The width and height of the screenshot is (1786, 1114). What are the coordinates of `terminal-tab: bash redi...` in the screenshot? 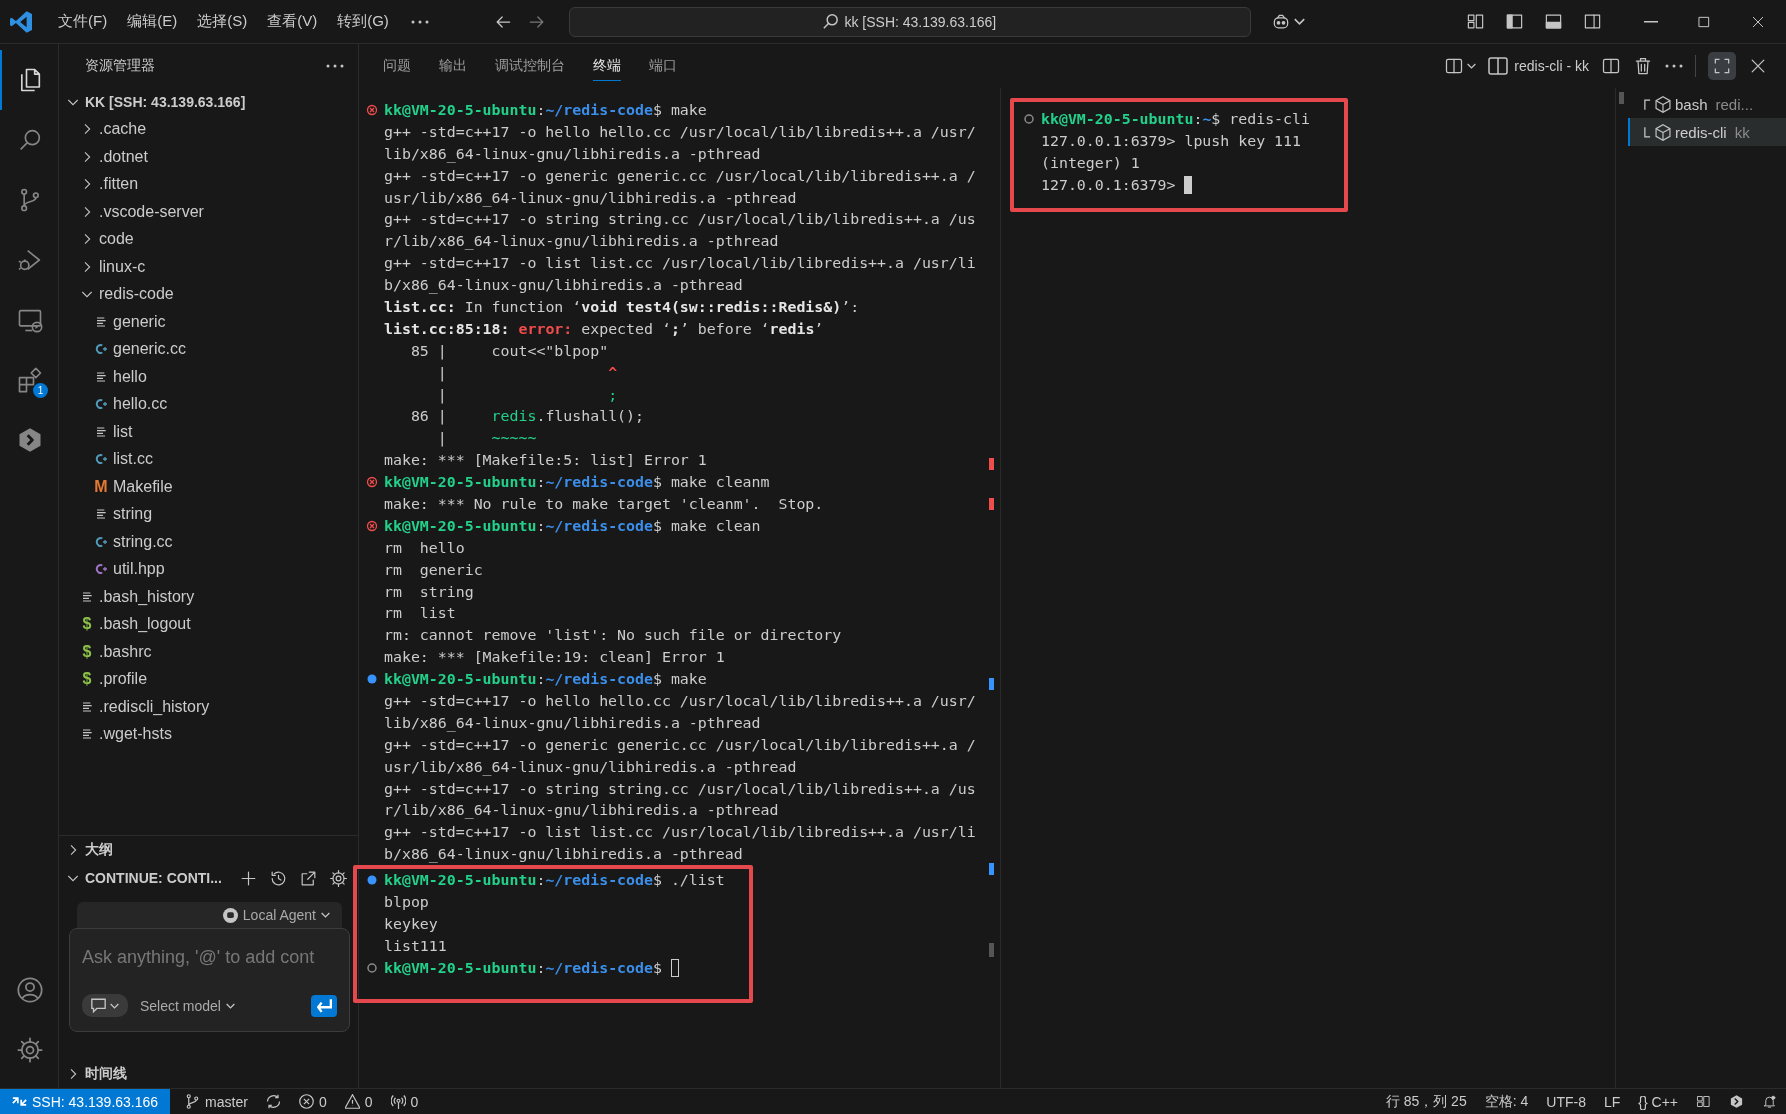 It's located at (1707, 104).